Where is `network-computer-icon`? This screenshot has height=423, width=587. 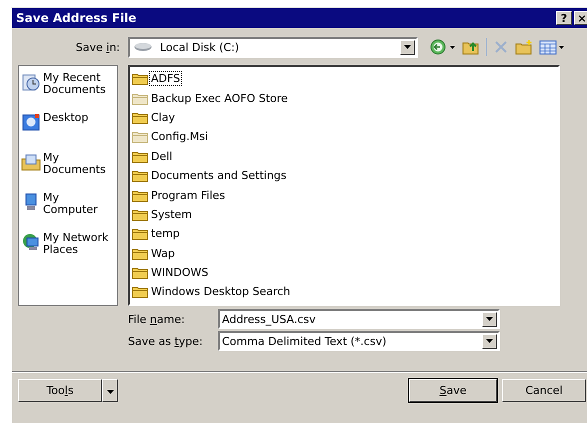 network-computer-icon is located at coordinates (31, 242).